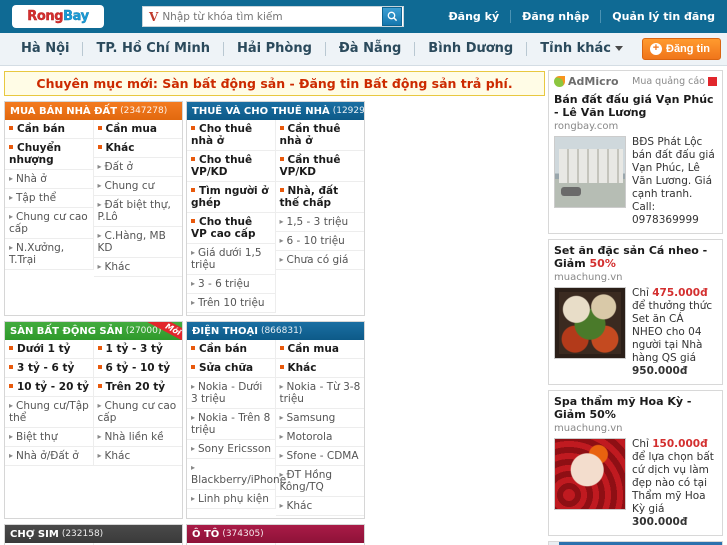 This screenshot has width=727, height=545. I want to click on category-link: ▸ Linh phụ kiện, so click(231, 499).